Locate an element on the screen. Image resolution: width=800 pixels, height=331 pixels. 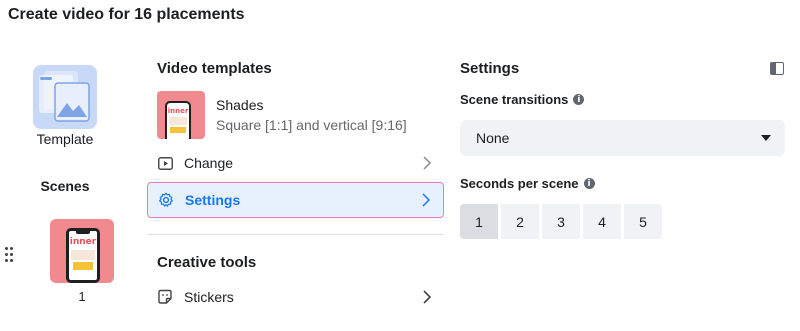
seconds-option-3: 3 is located at coordinates (561, 221).